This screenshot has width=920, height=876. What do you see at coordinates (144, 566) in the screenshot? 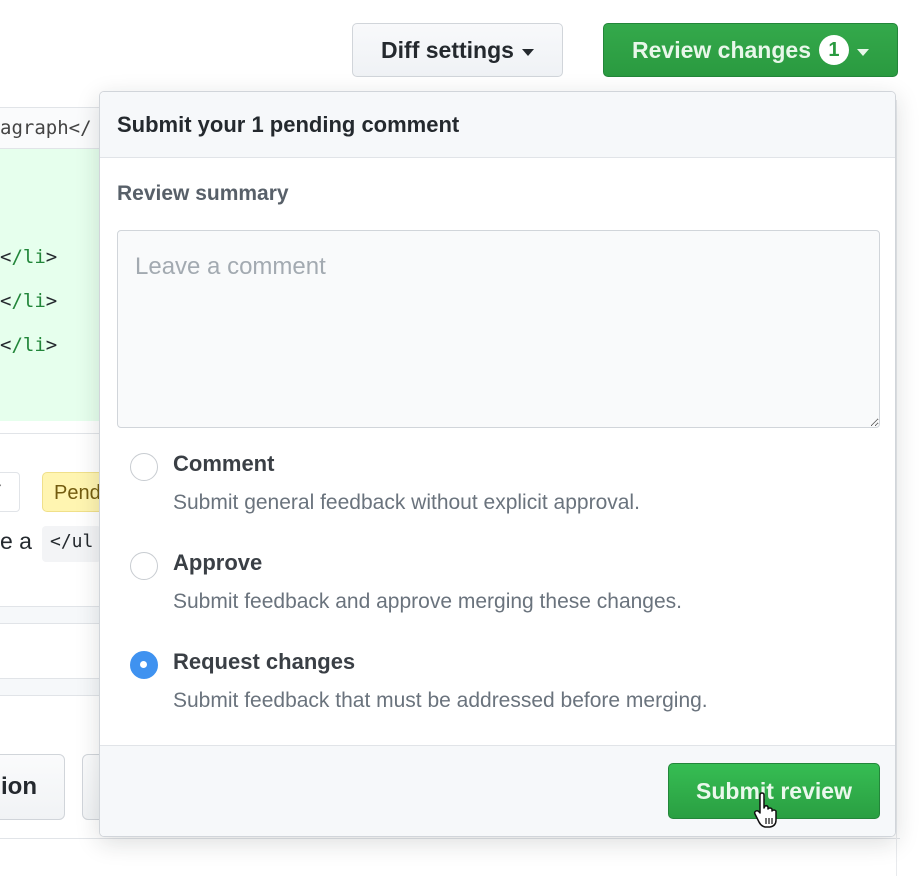
I see `radio-approve` at bounding box center [144, 566].